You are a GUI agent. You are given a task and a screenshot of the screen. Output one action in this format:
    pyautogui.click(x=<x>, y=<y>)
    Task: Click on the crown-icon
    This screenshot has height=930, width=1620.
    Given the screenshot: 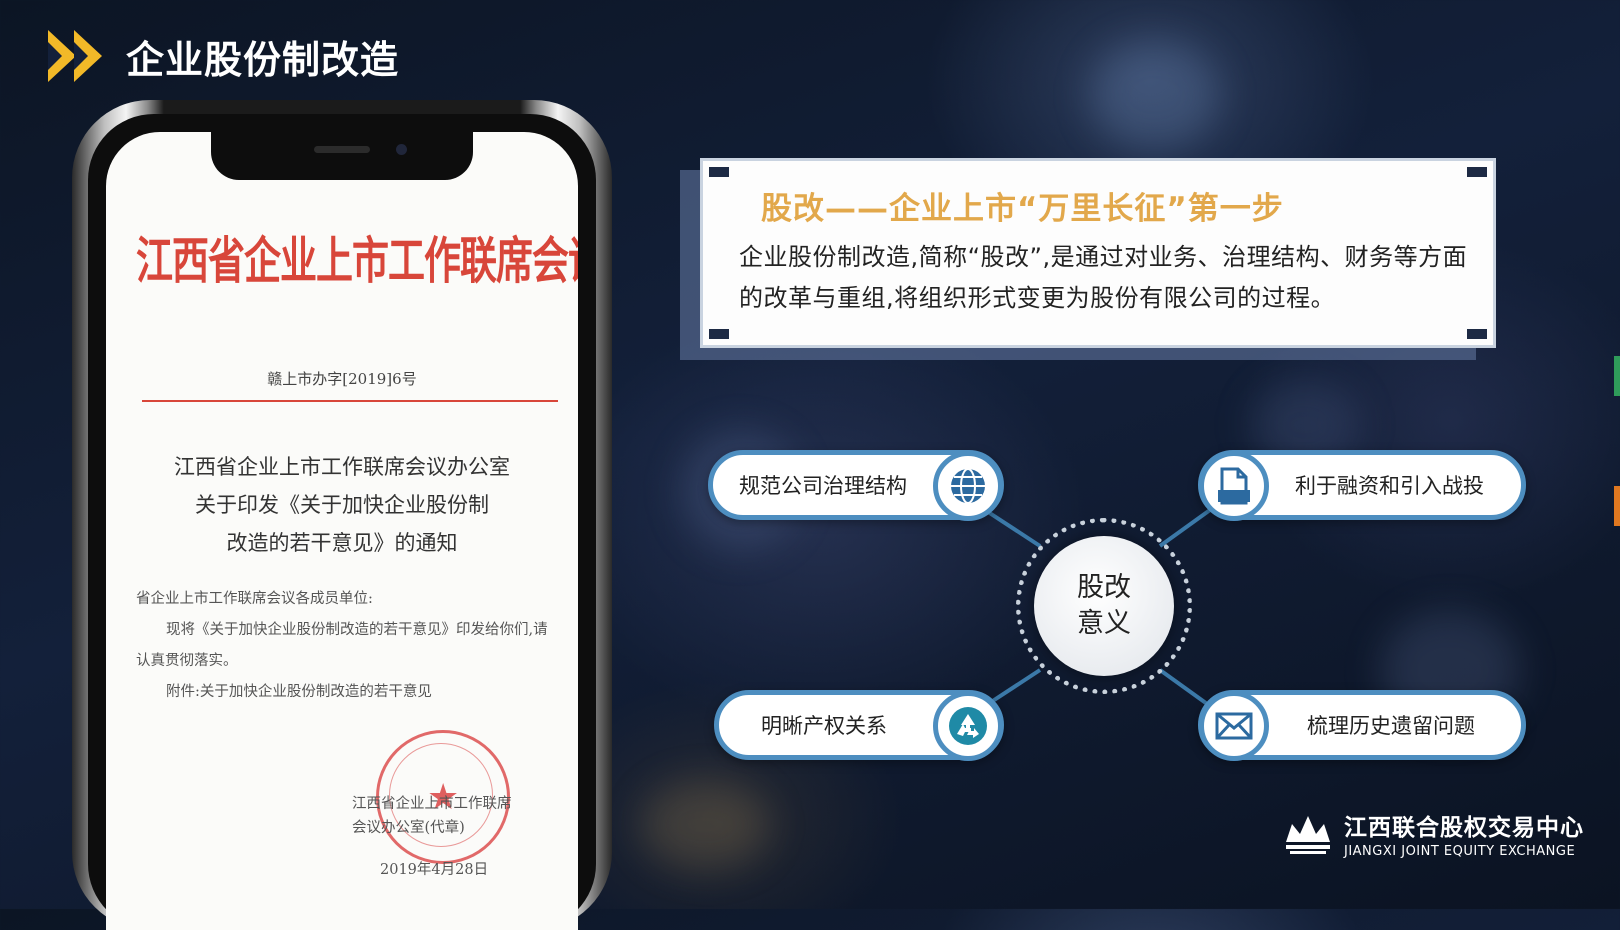 What is the action you would take?
    pyautogui.click(x=1308, y=834)
    